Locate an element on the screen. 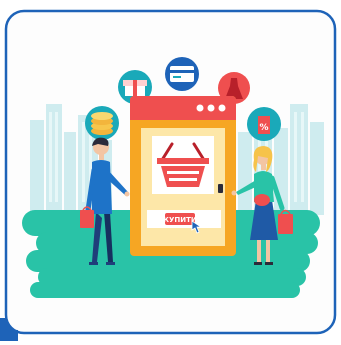 The height and width of the screenshot is (345, 341). credit-card-icon is located at coordinates (182, 74).